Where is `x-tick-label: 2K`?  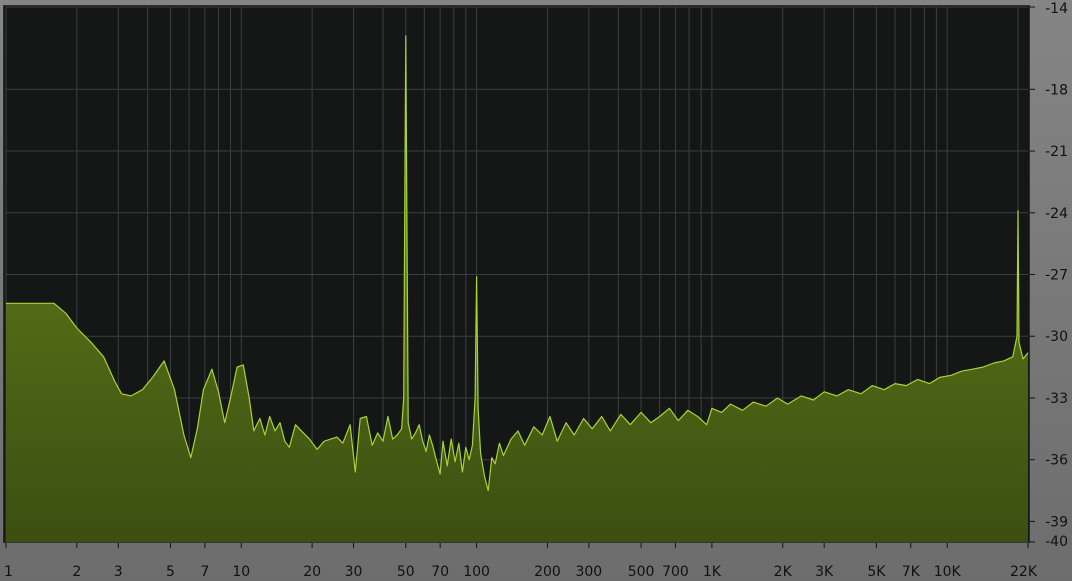
x-tick-label: 2K is located at coordinates (783, 572).